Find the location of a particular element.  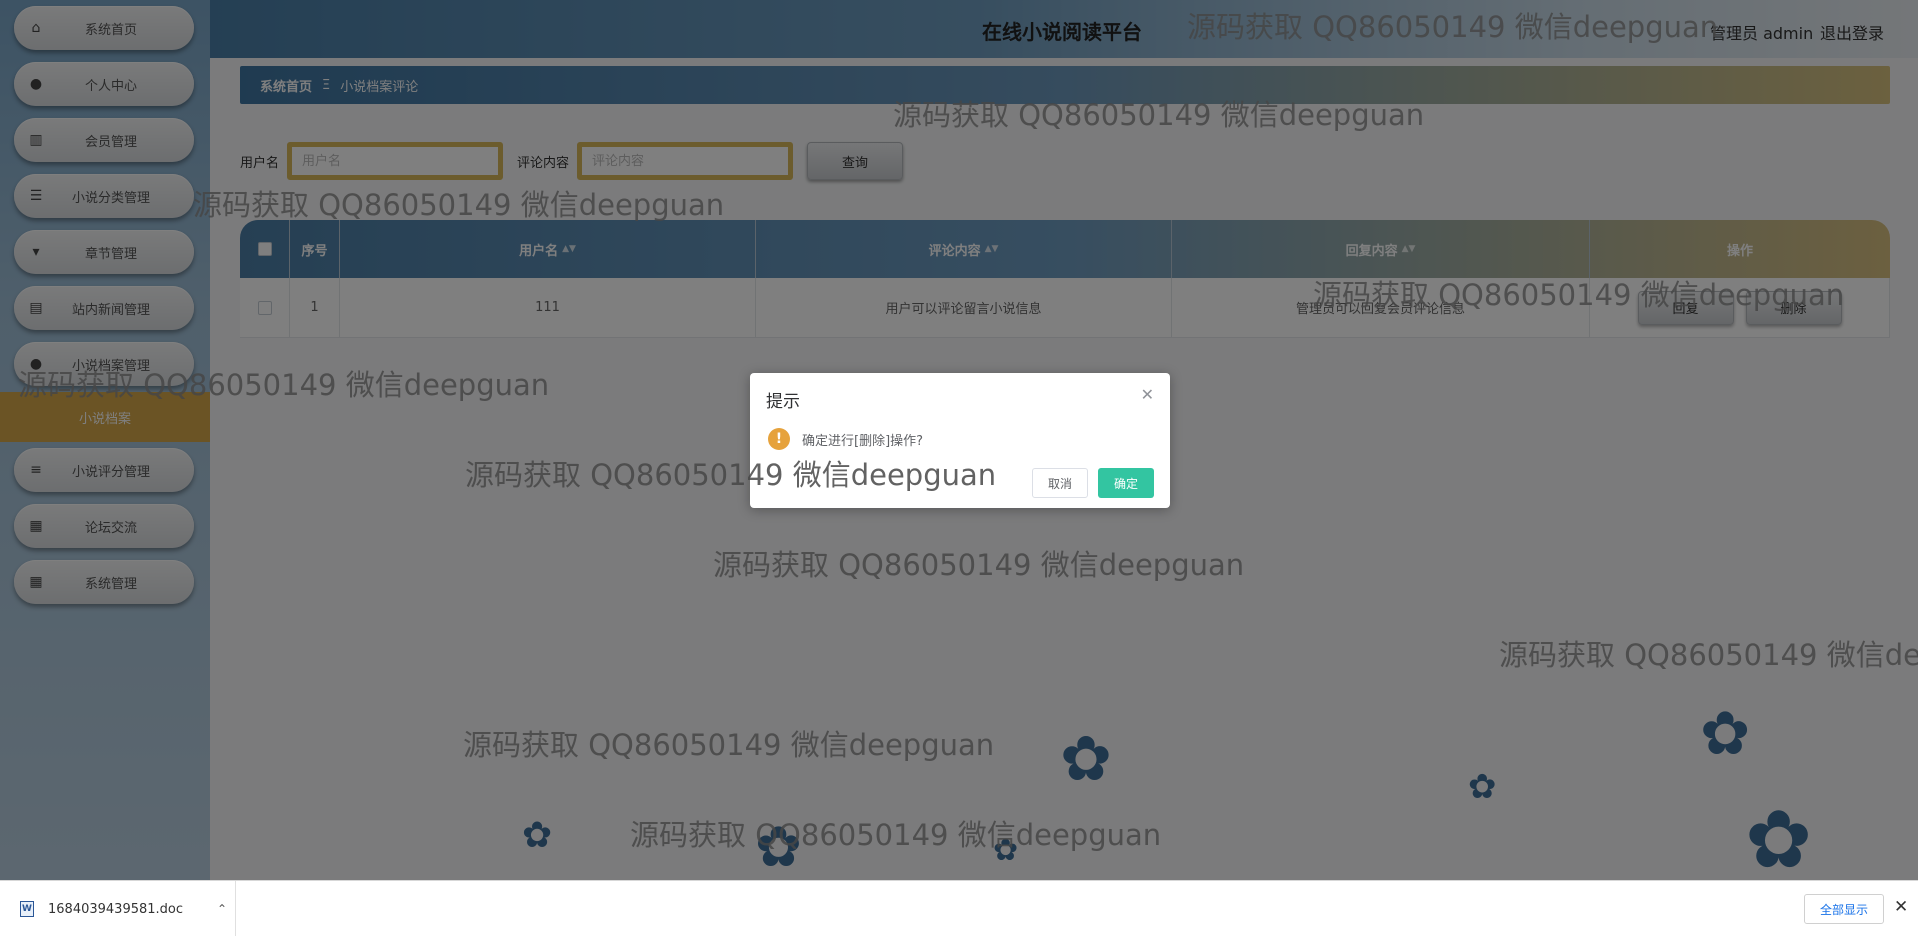

dialog-title: 提示 is located at coordinates (783, 402).